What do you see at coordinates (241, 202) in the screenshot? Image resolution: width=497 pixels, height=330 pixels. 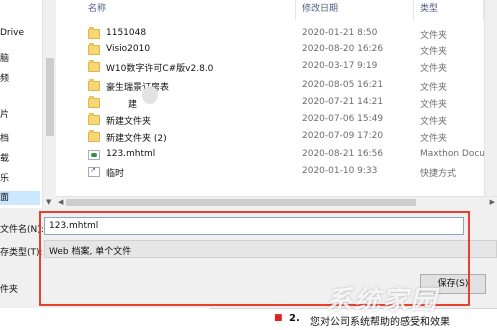 I see `horizontal-scrollbar-thumb` at bounding box center [241, 202].